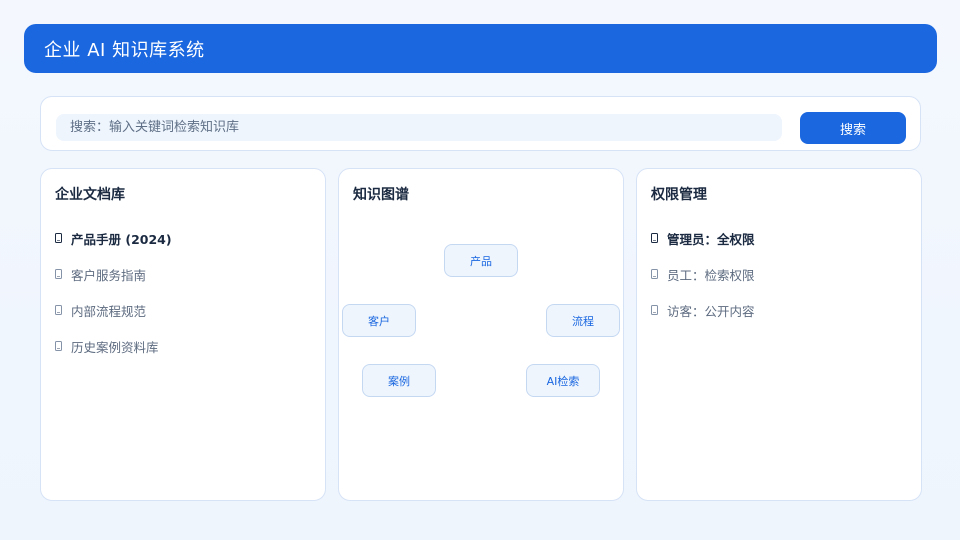  I want to click on permissions-list: 管理员：全权限 员工：检索权限 访客：公开内容, so click(703, 274).